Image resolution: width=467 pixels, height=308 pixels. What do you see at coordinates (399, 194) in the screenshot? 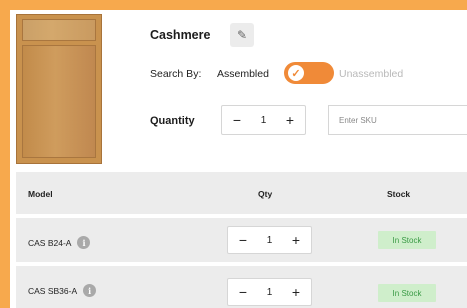
I see `column-header-stock: Stock` at bounding box center [399, 194].